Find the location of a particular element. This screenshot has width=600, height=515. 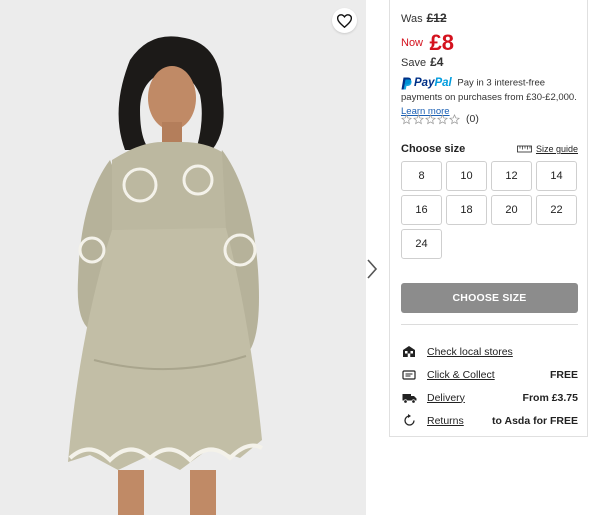

choose-size-button: CHOOSE SIZE is located at coordinates (489, 298).